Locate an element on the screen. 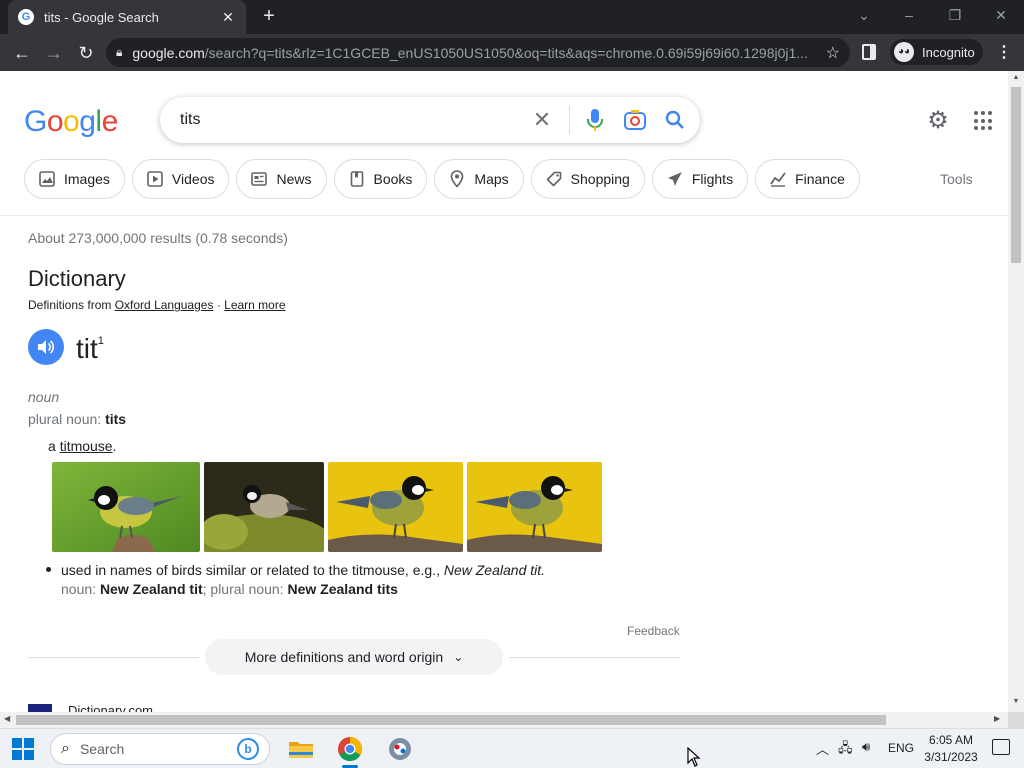 The width and height of the screenshot is (1024, 768). more-definitions-button: More definitions and word origin ⌄ is located at coordinates (354, 657).